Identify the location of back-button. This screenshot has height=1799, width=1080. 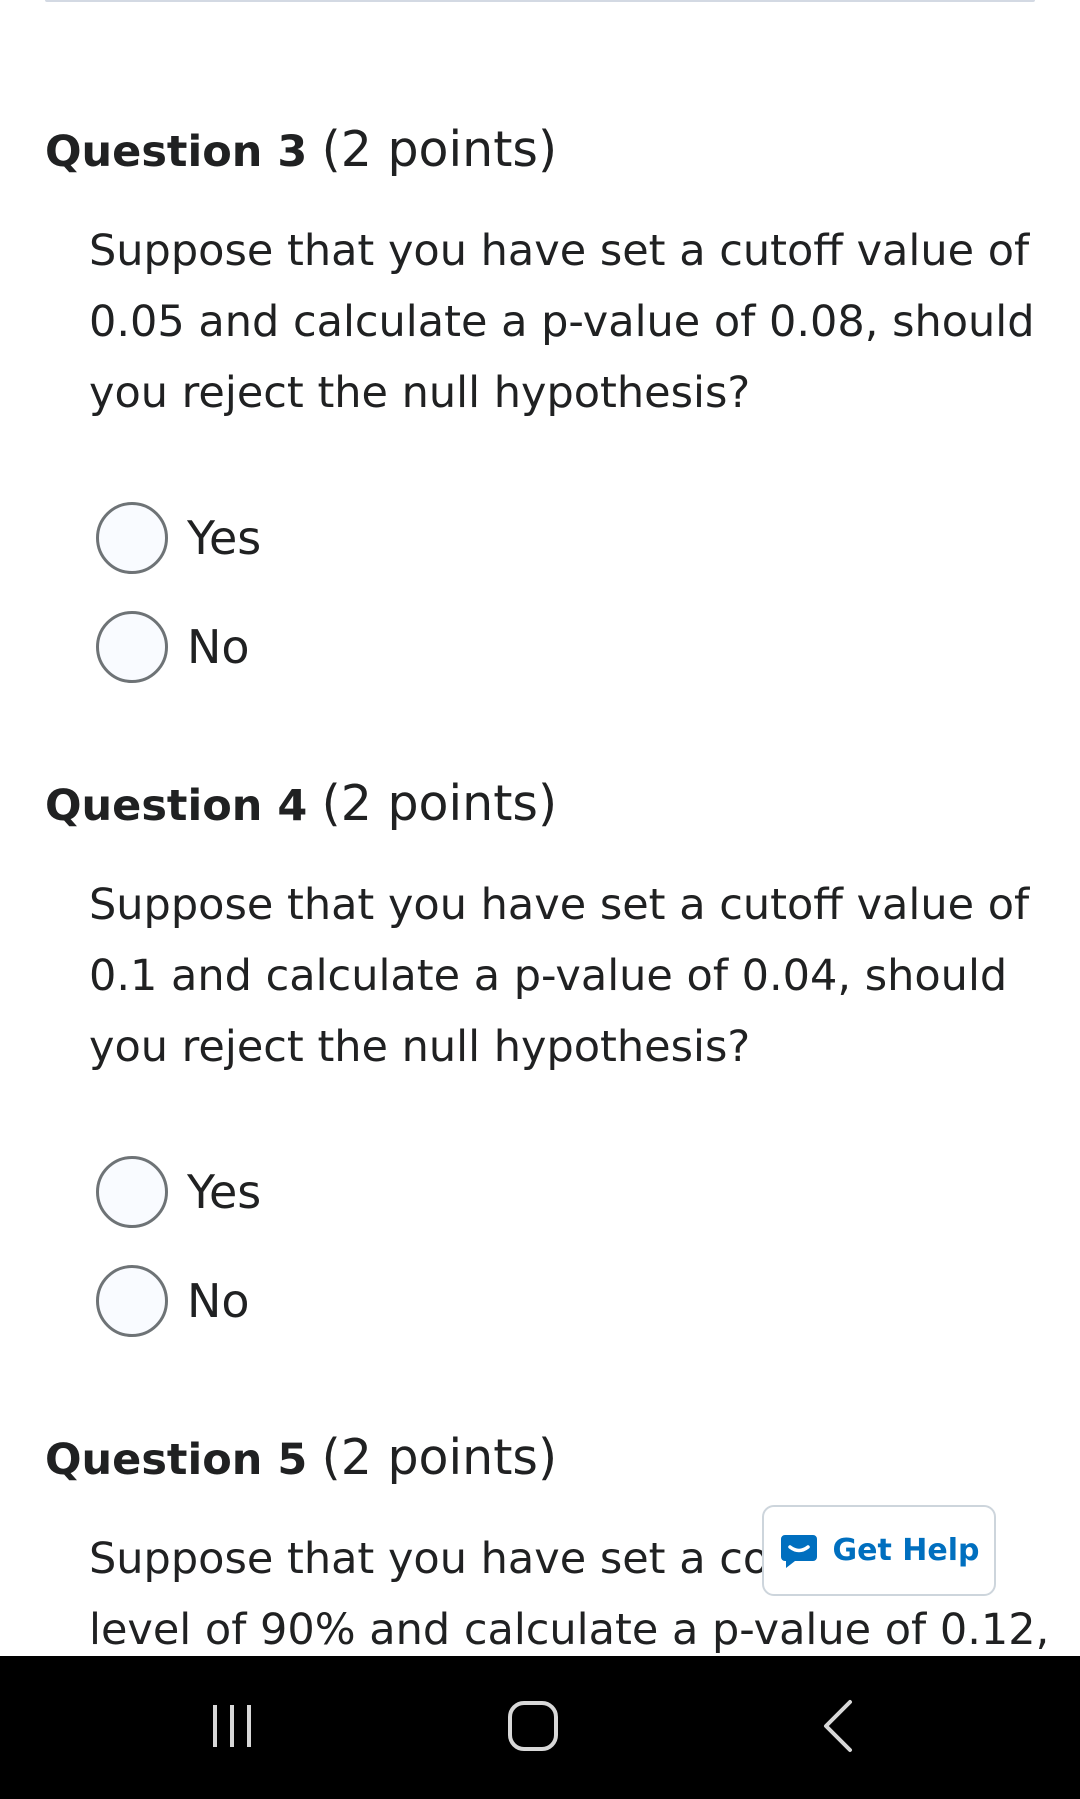
(838, 1727).